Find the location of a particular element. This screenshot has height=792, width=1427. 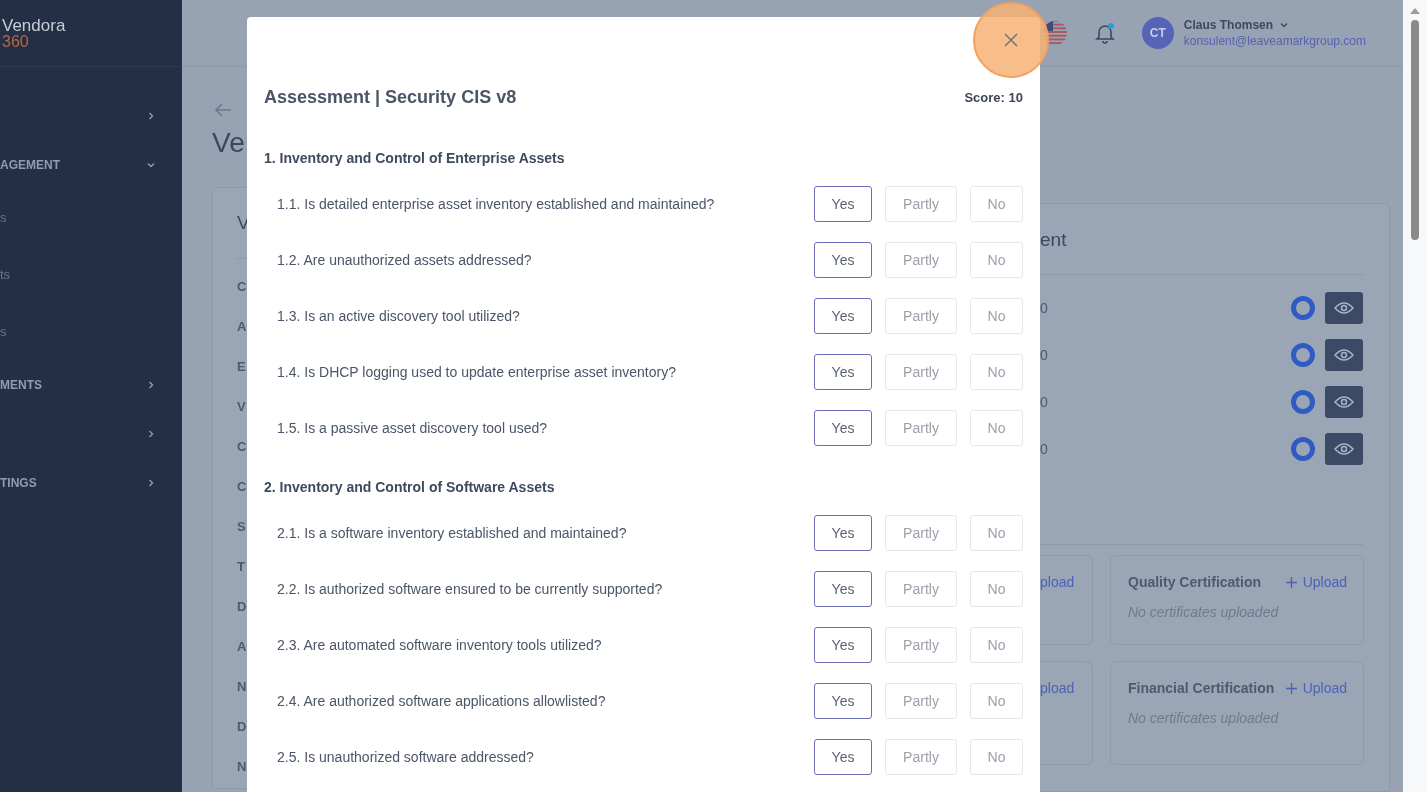

logo-number: 360 is located at coordinates (16, 41).